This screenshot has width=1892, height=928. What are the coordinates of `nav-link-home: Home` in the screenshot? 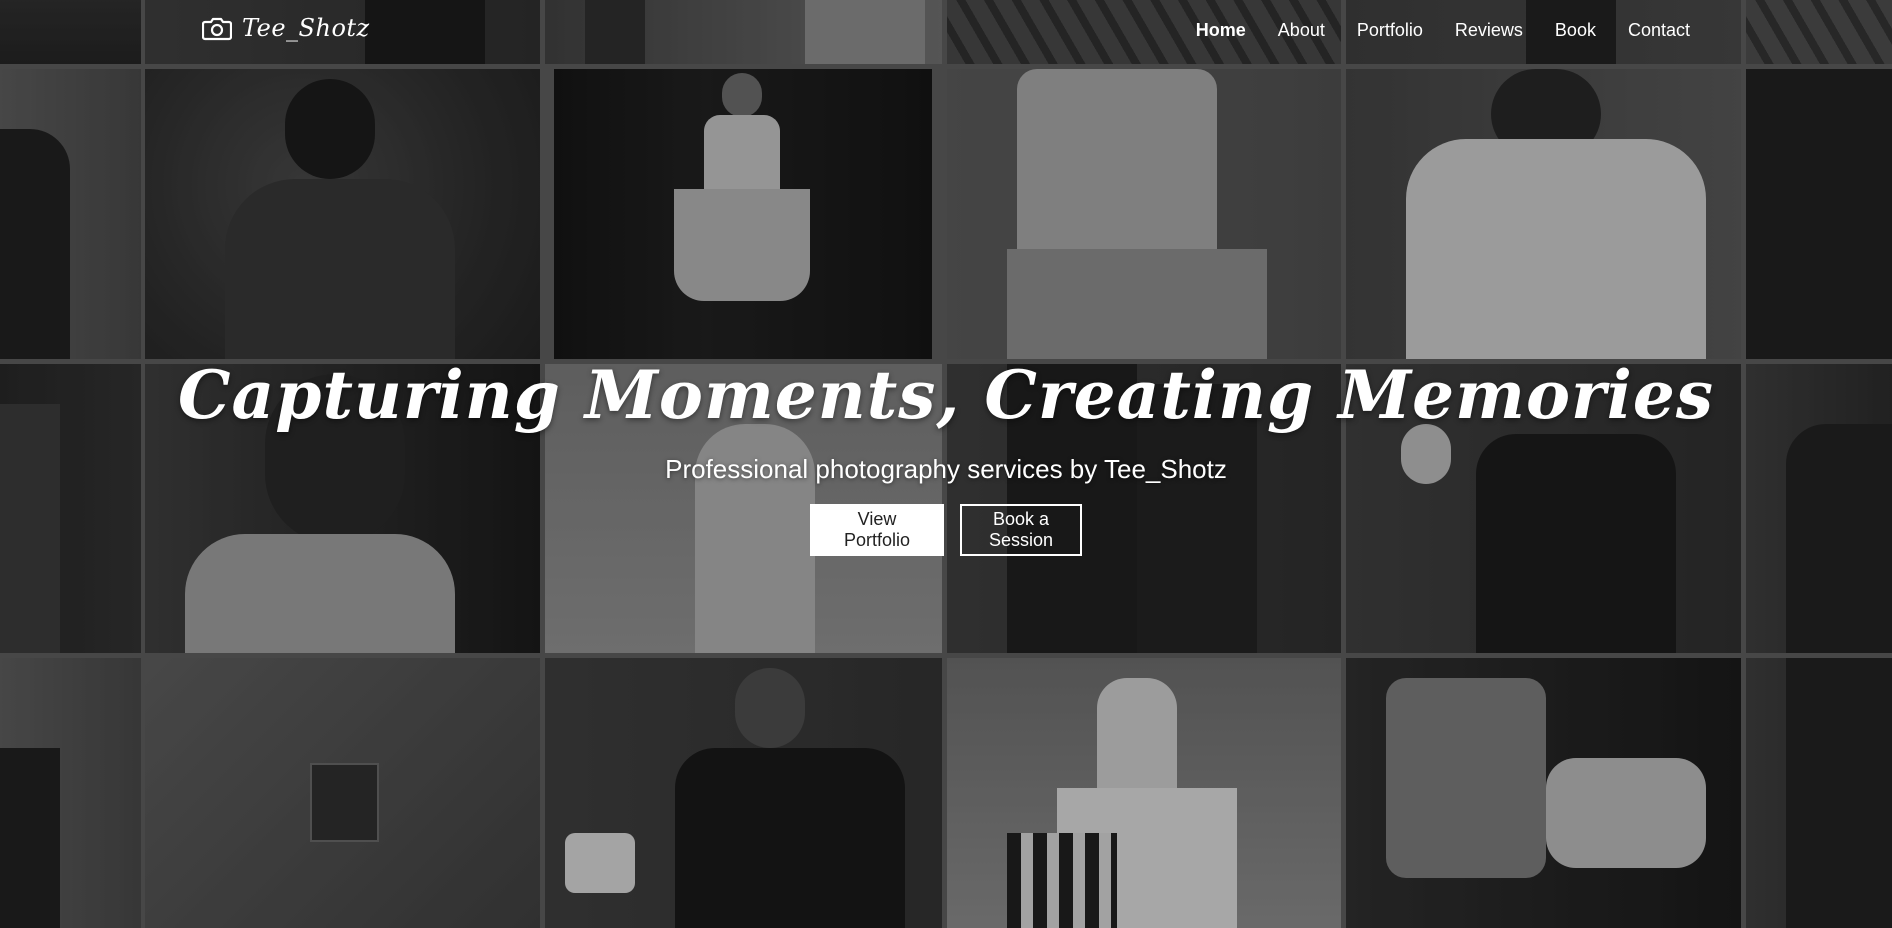 It's located at (1221, 30).